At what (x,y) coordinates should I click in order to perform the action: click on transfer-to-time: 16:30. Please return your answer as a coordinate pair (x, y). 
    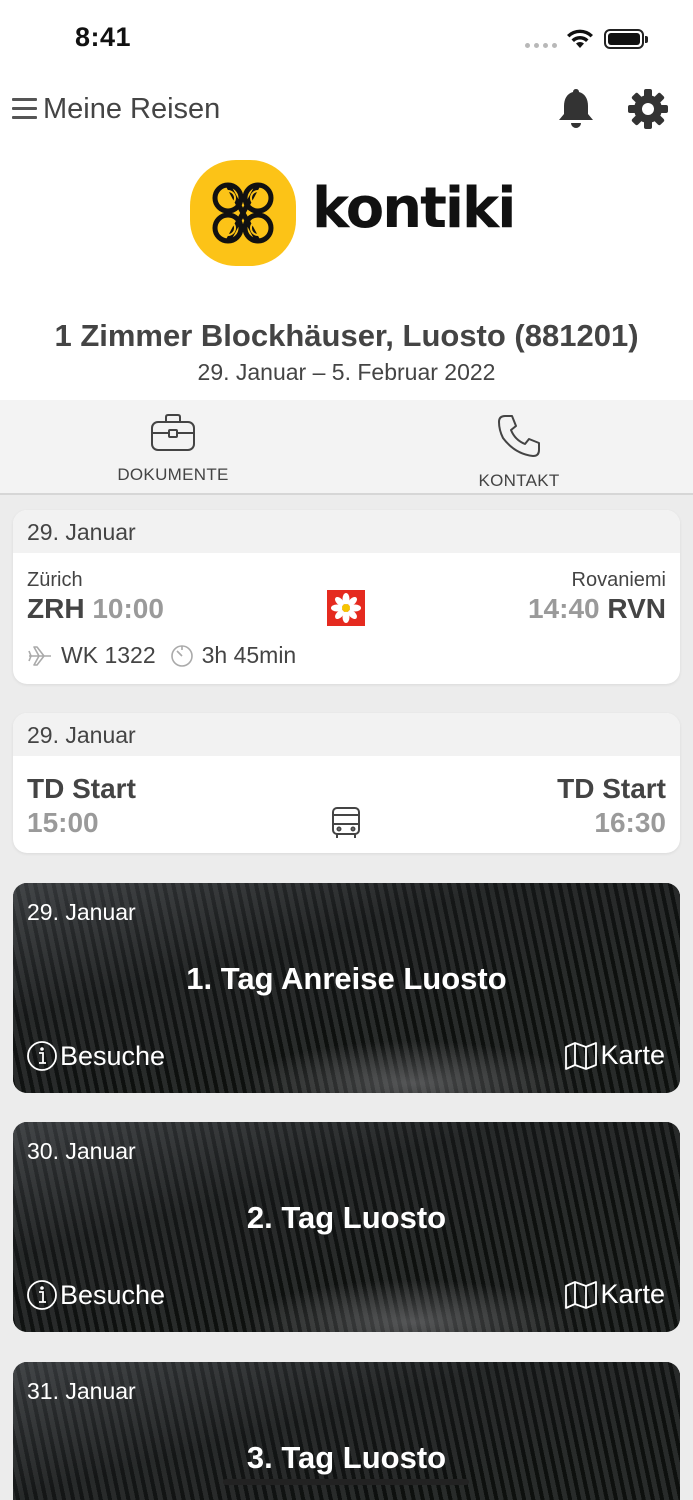
    Looking at the image, I should click on (630, 822).